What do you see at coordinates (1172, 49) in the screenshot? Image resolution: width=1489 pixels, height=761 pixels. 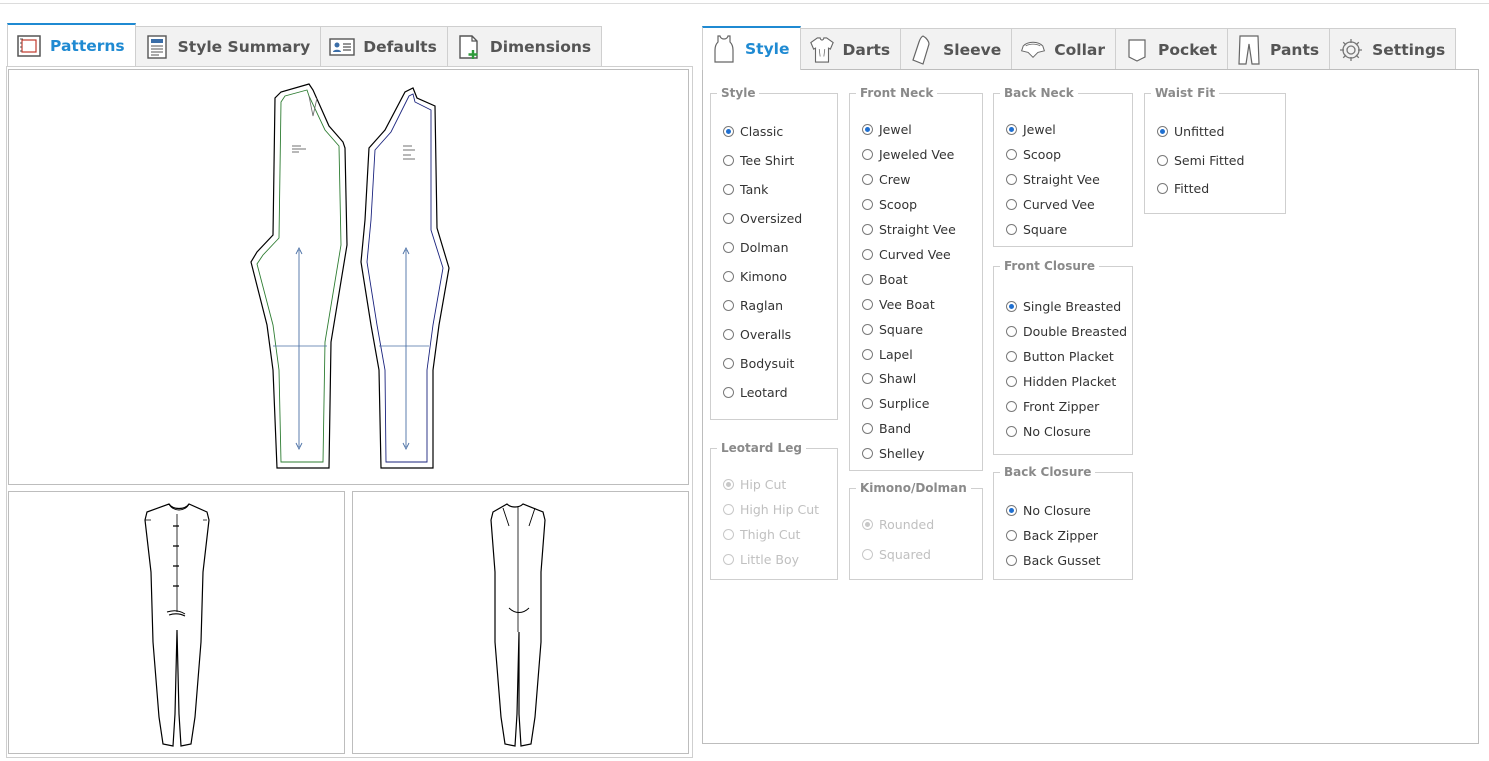 I see `tab-pocket: Pocket` at bounding box center [1172, 49].